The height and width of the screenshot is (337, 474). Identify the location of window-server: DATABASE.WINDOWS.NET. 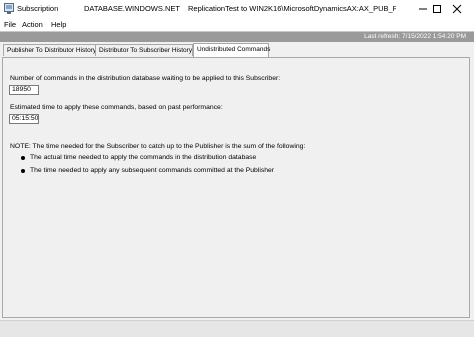
(132, 8).